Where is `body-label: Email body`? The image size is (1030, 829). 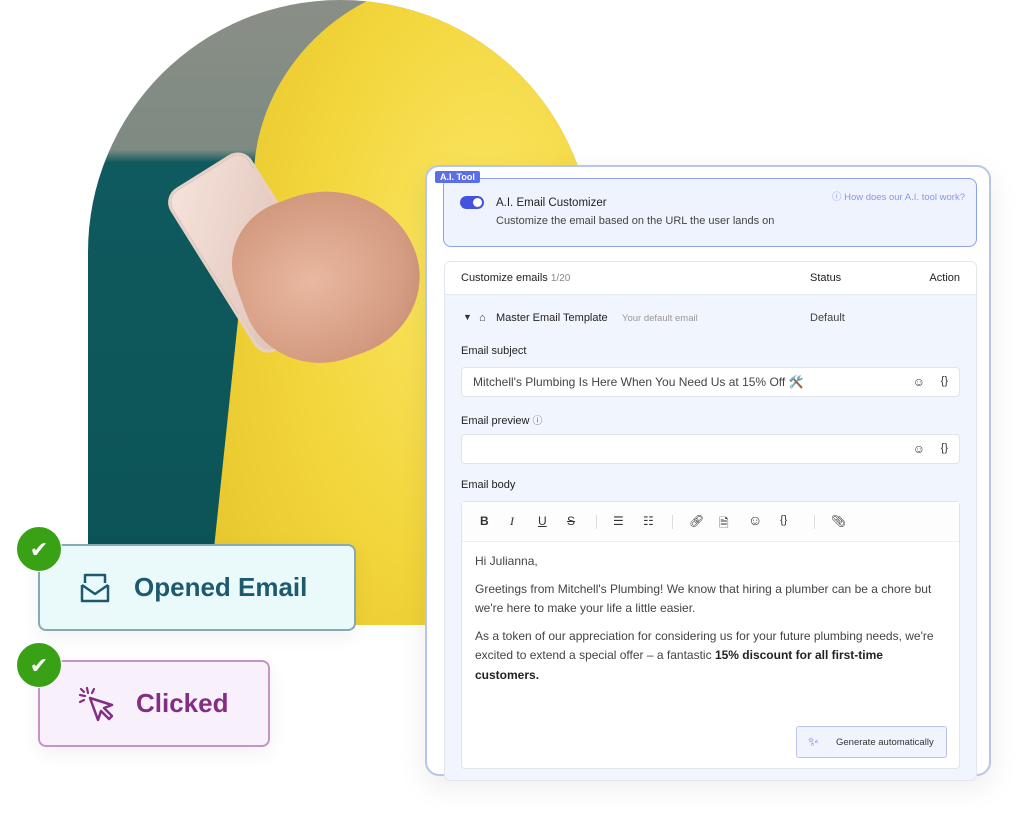 body-label: Email body is located at coordinates (488, 485).